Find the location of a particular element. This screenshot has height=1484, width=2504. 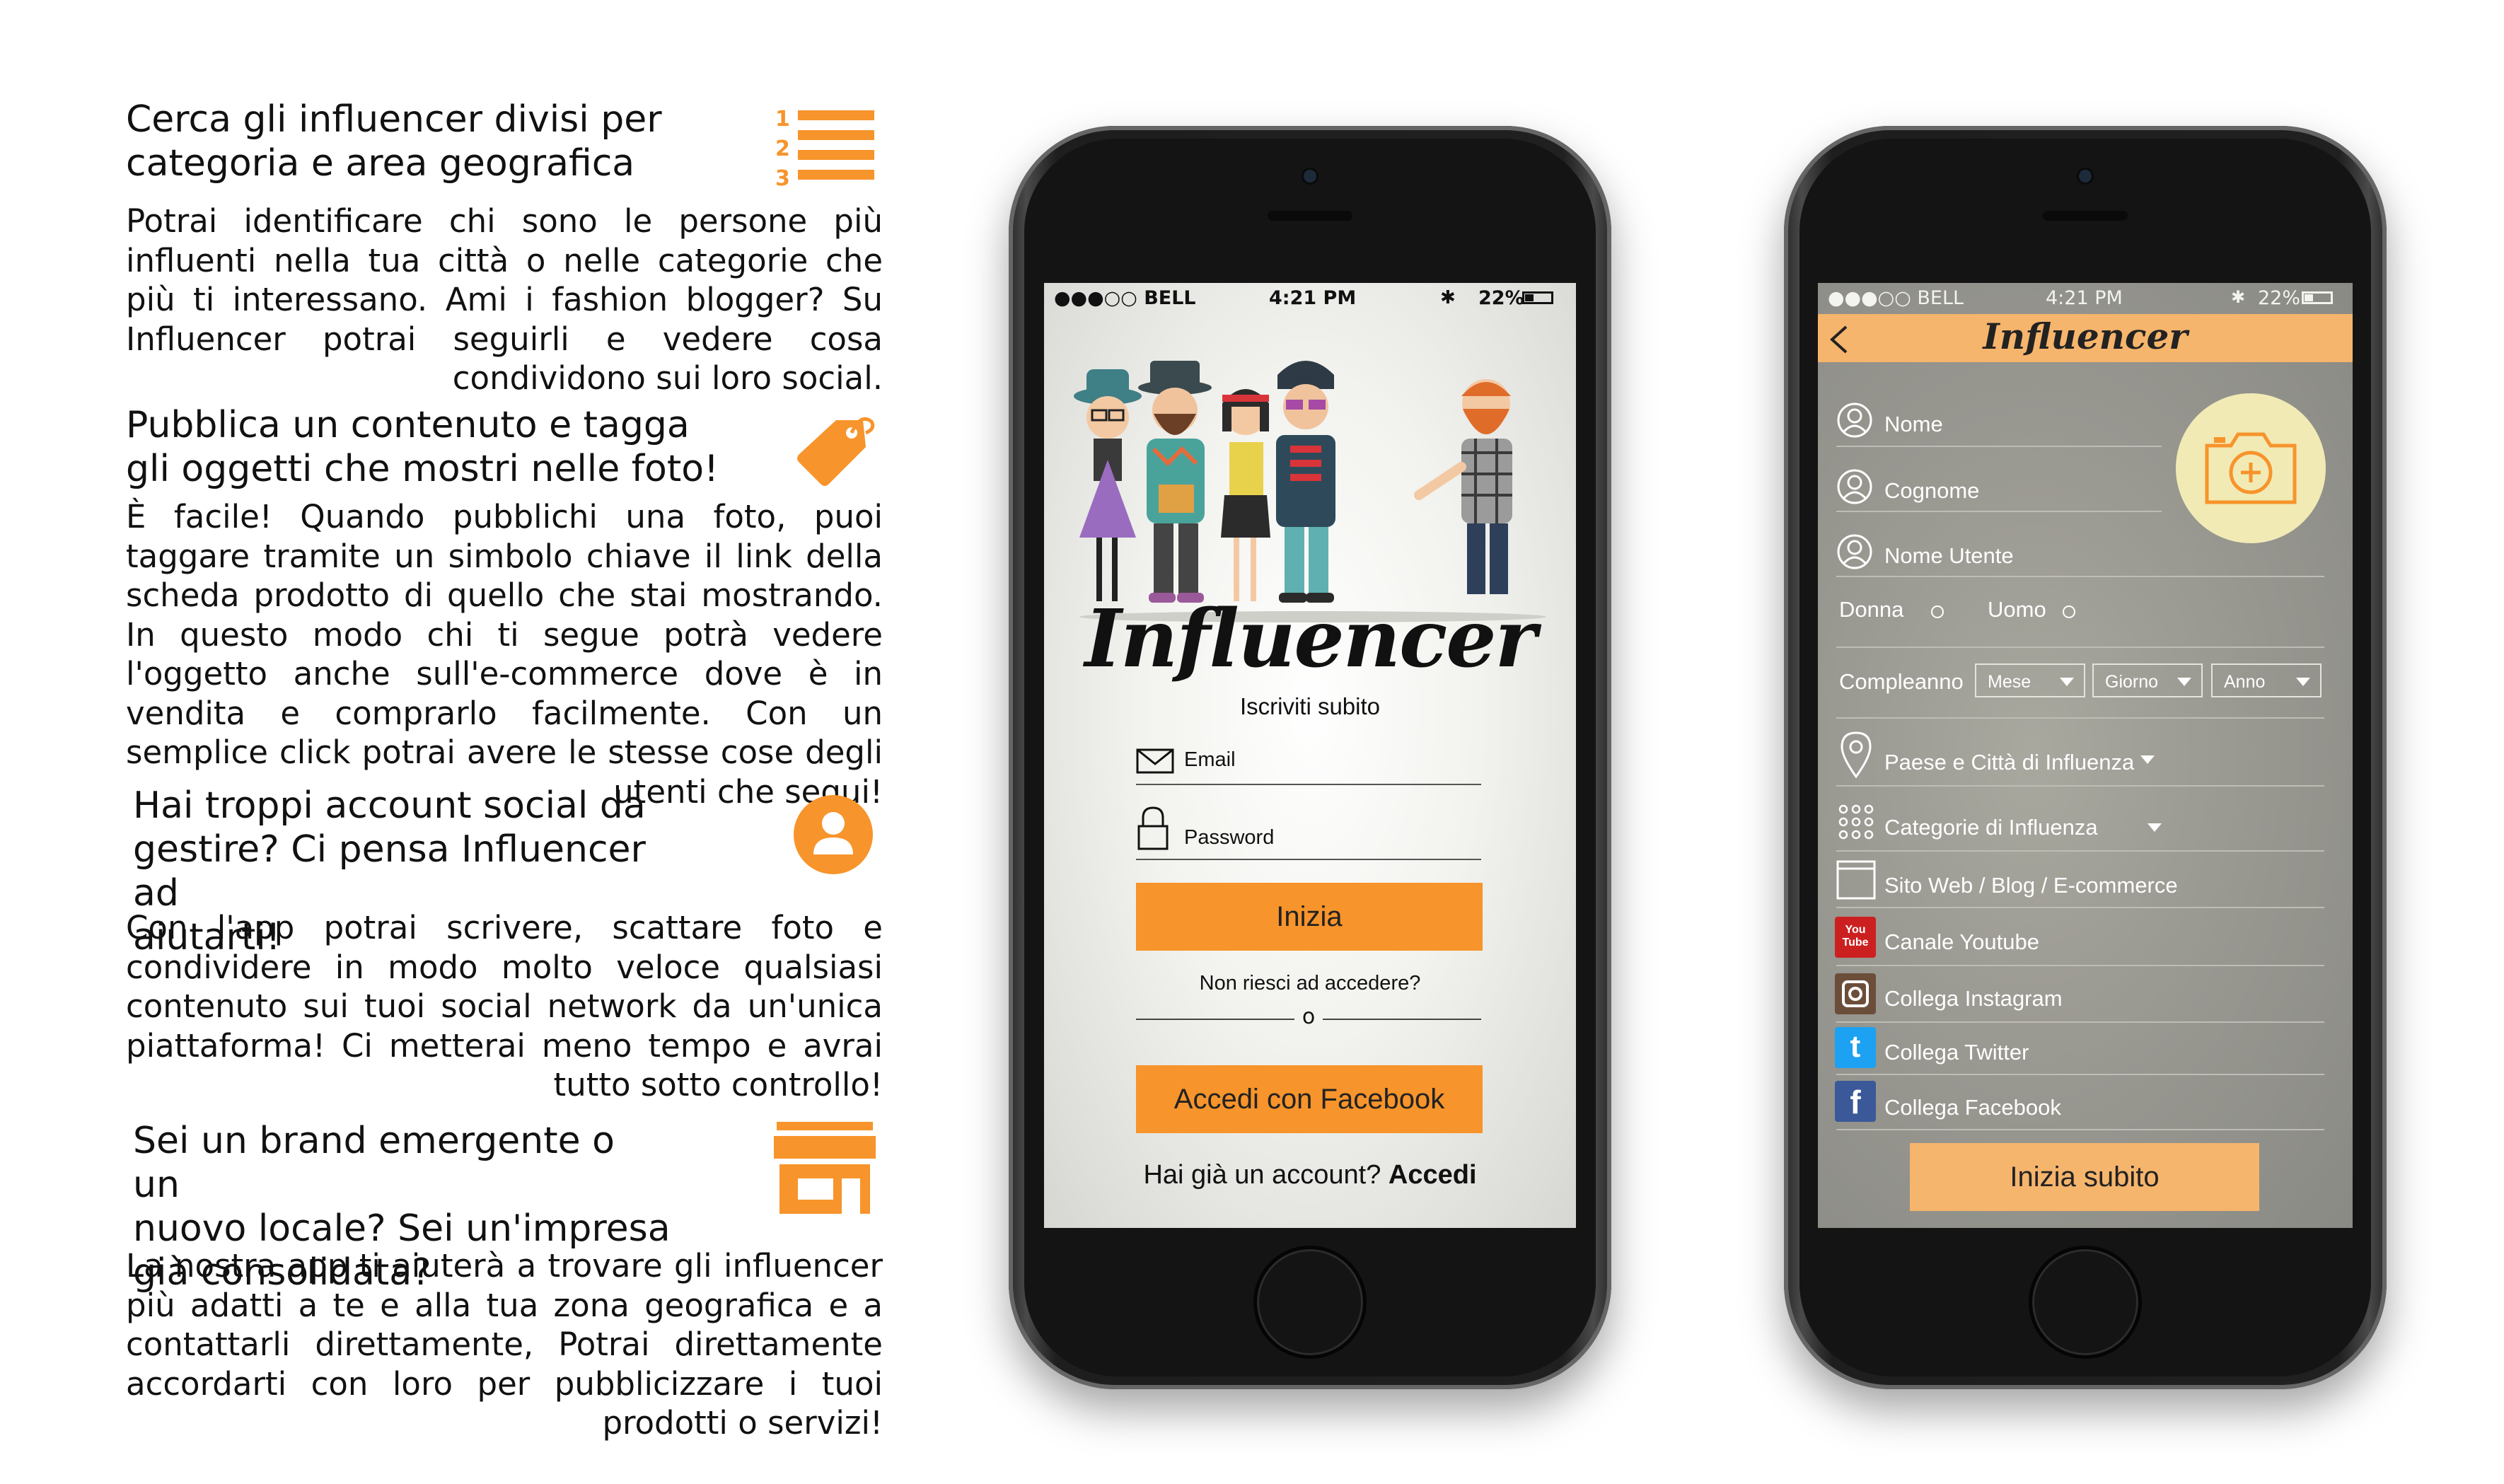

instagram-connect-field: Collega Instagram is located at coordinates (2079, 994).